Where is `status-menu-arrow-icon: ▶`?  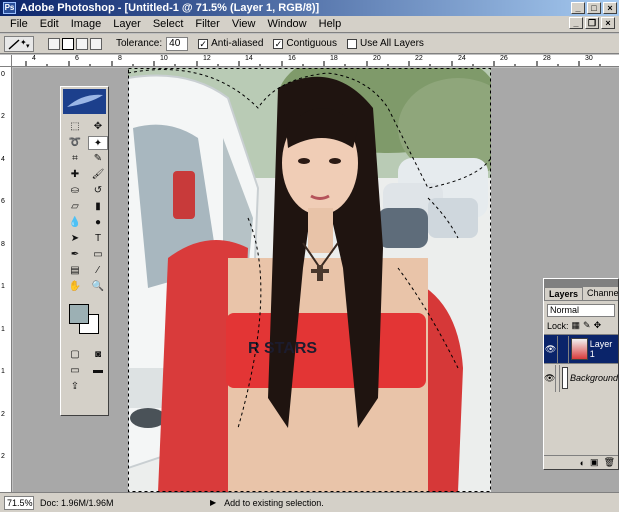
status-menu-arrow-icon: ▶ is located at coordinates (213, 502).